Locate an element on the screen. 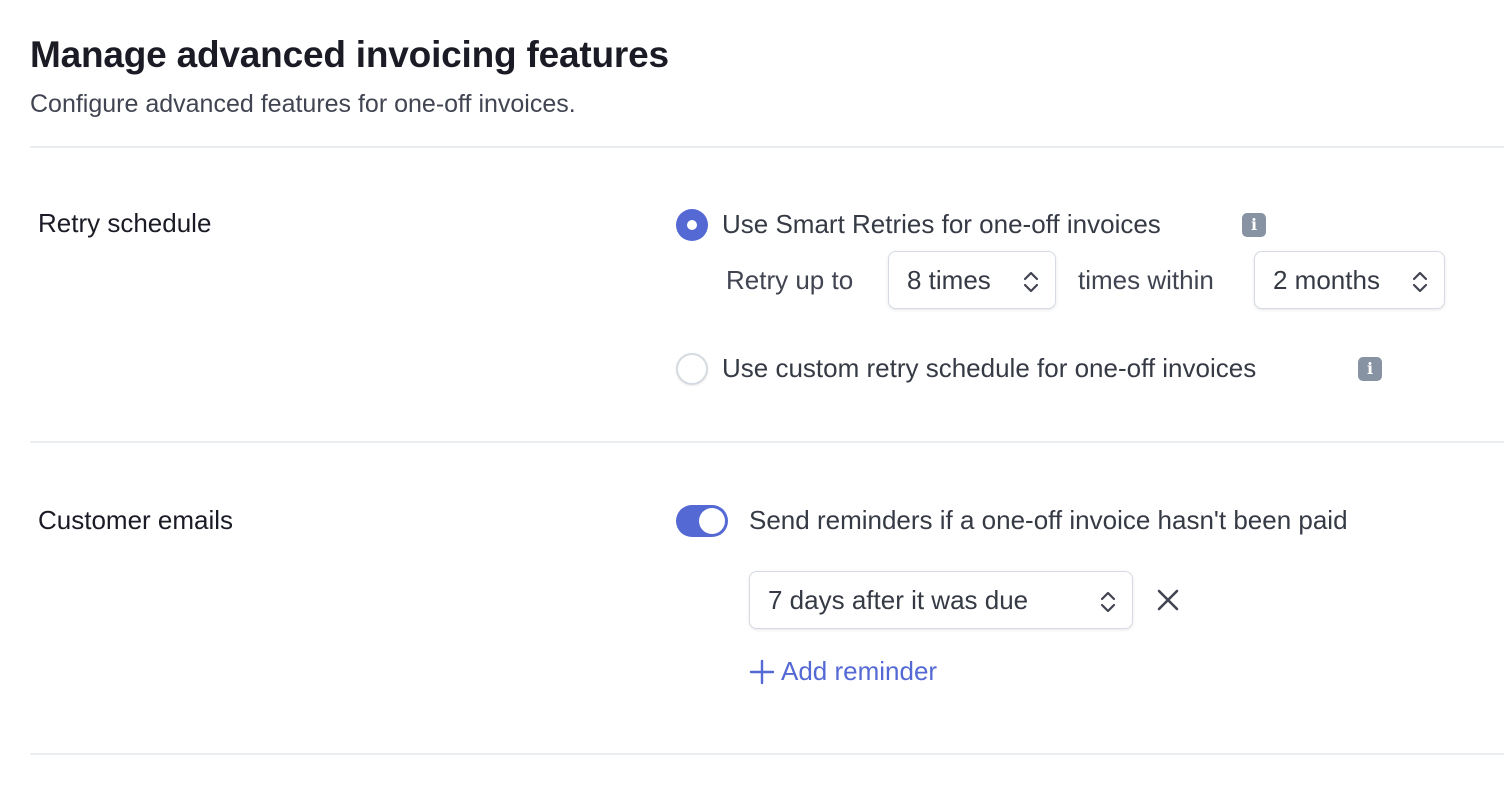  add-reminder-button: Add reminder is located at coordinates (843, 671).